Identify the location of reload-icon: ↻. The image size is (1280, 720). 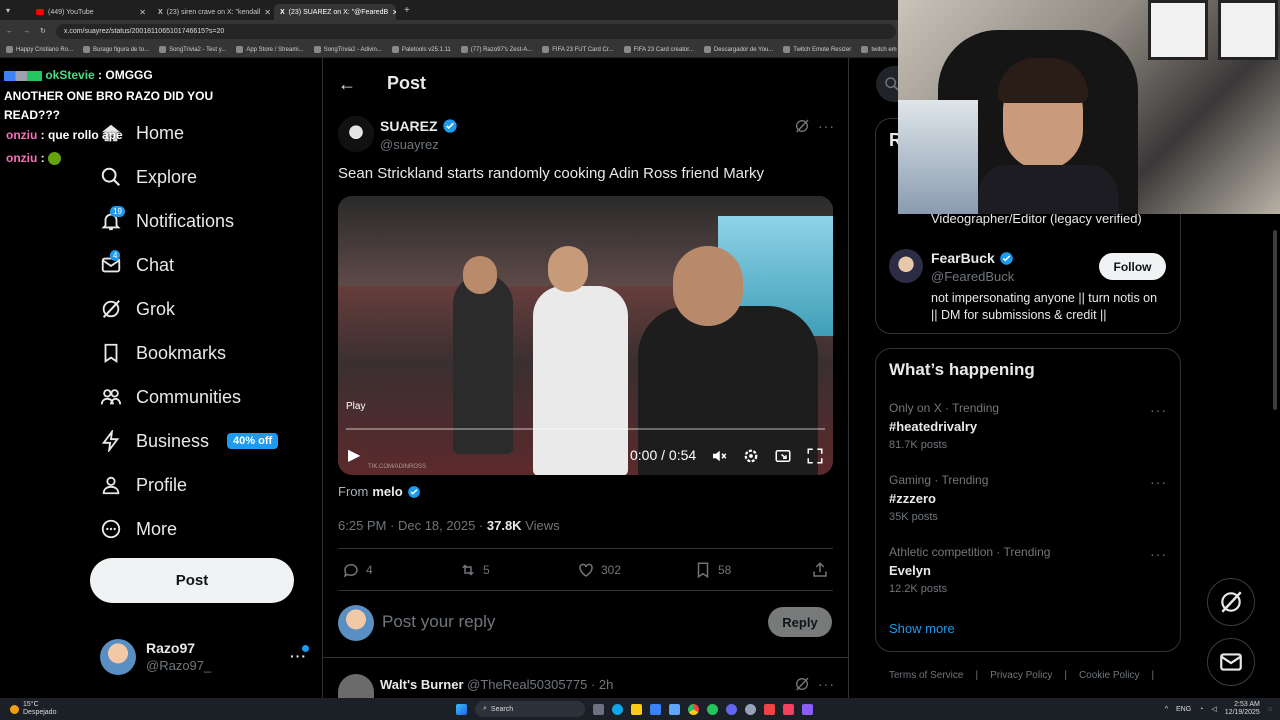
(43, 31).